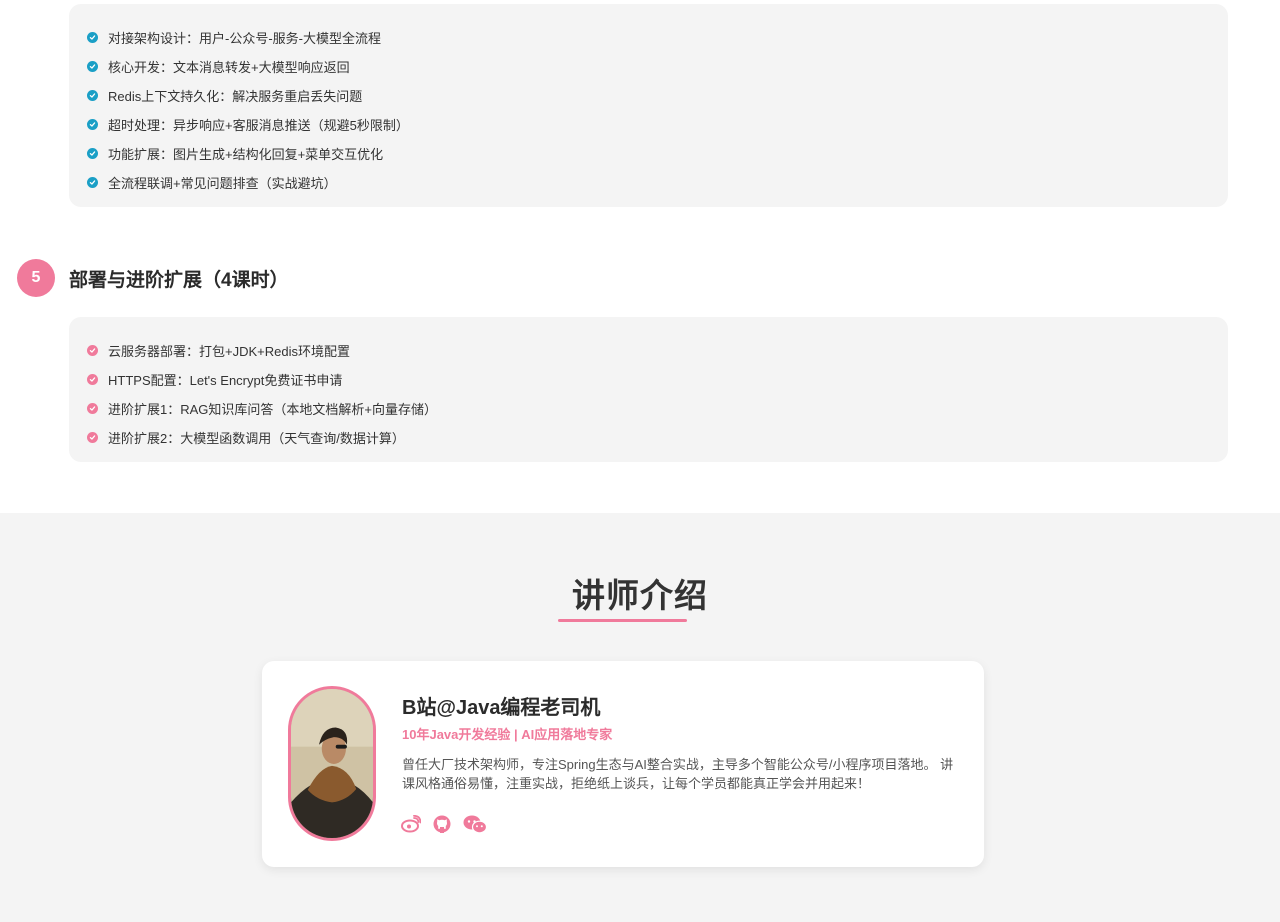  Describe the element at coordinates (246, 154) in the screenshot. I see `list-item-label: 功能扩展：图片生成+结构化回复+菜单交互优化` at that location.